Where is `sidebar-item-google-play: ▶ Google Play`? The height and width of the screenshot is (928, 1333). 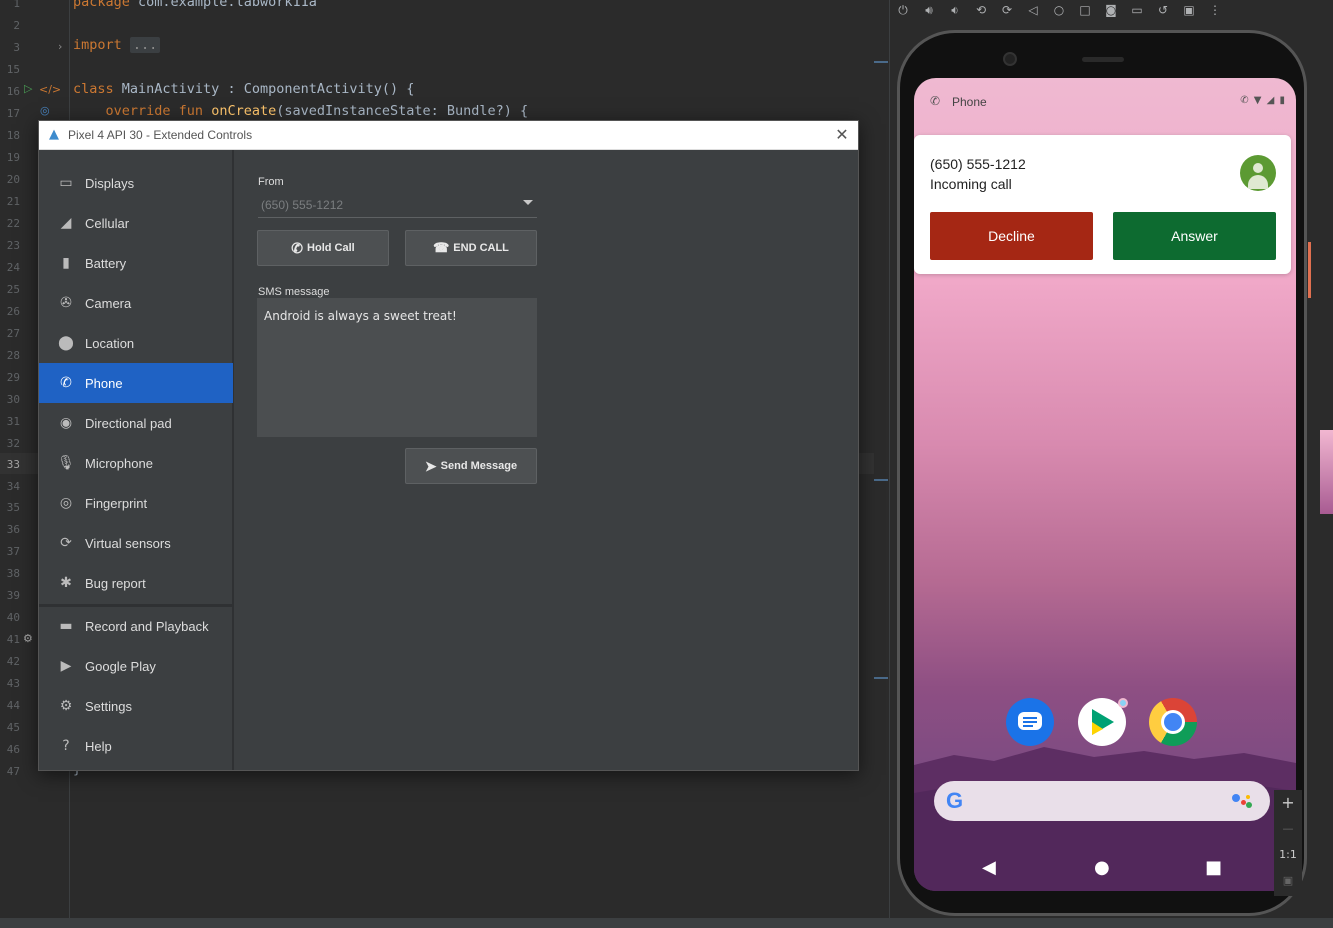 sidebar-item-google-play: ▶ Google Play is located at coordinates (136, 666).